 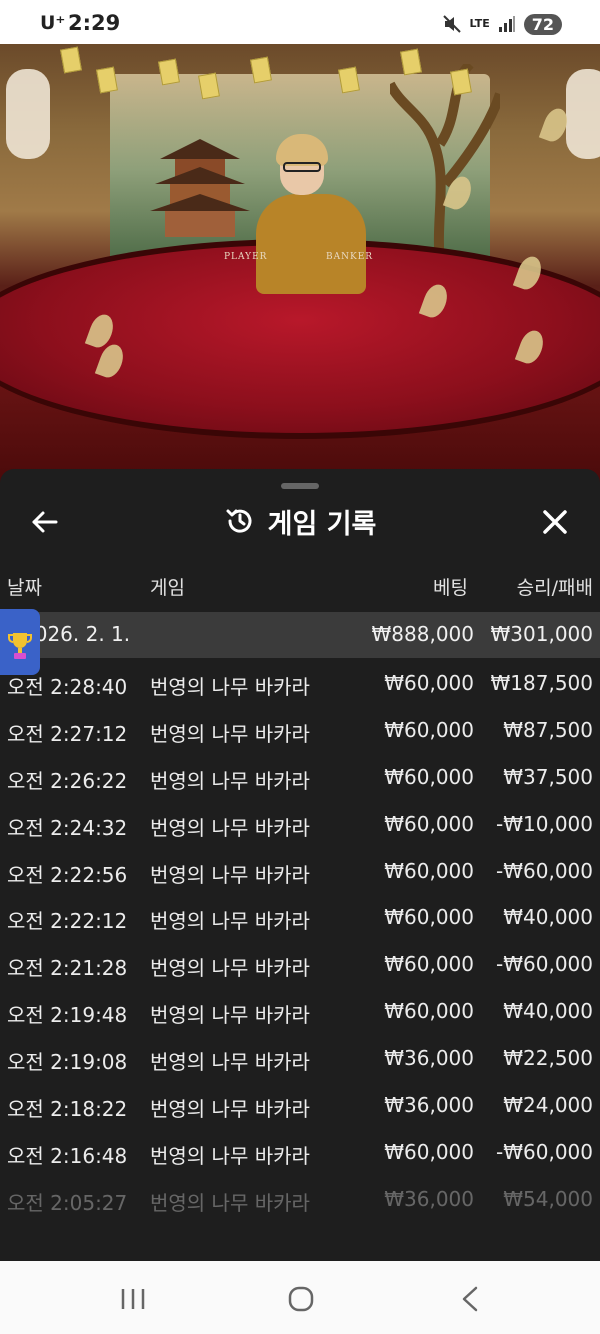 I want to click on table-header: 날짜 게임 베팅 승리/패배, so click(x=300, y=587).